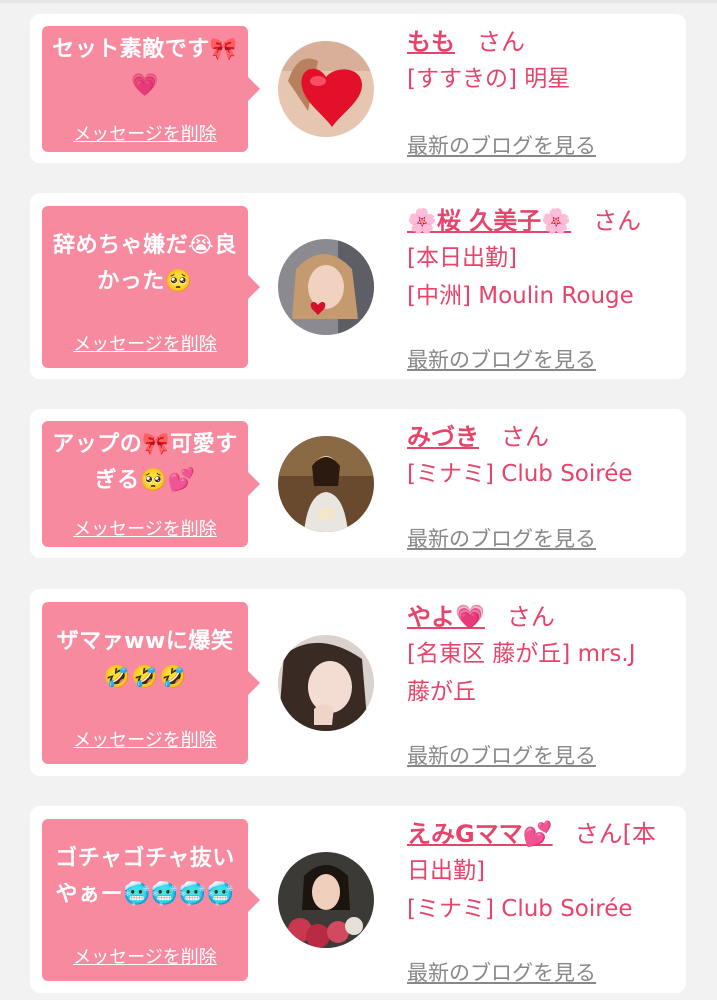  I want to click on message-text: ゴチャゴチャ抜い やぁー🥶🥶🥶🥶, so click(145, 877).